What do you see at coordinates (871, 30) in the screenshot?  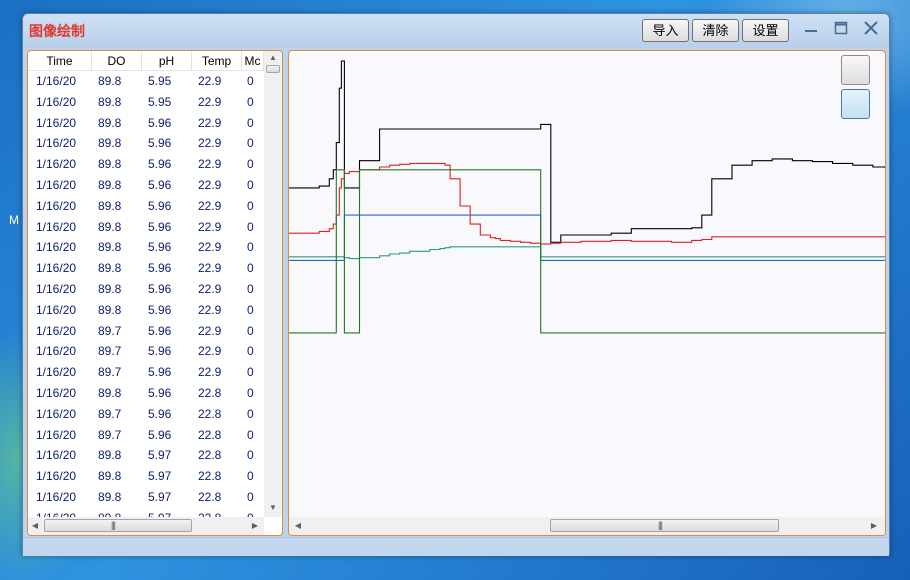 I see `close-icon` at bounding box center [871, 30].